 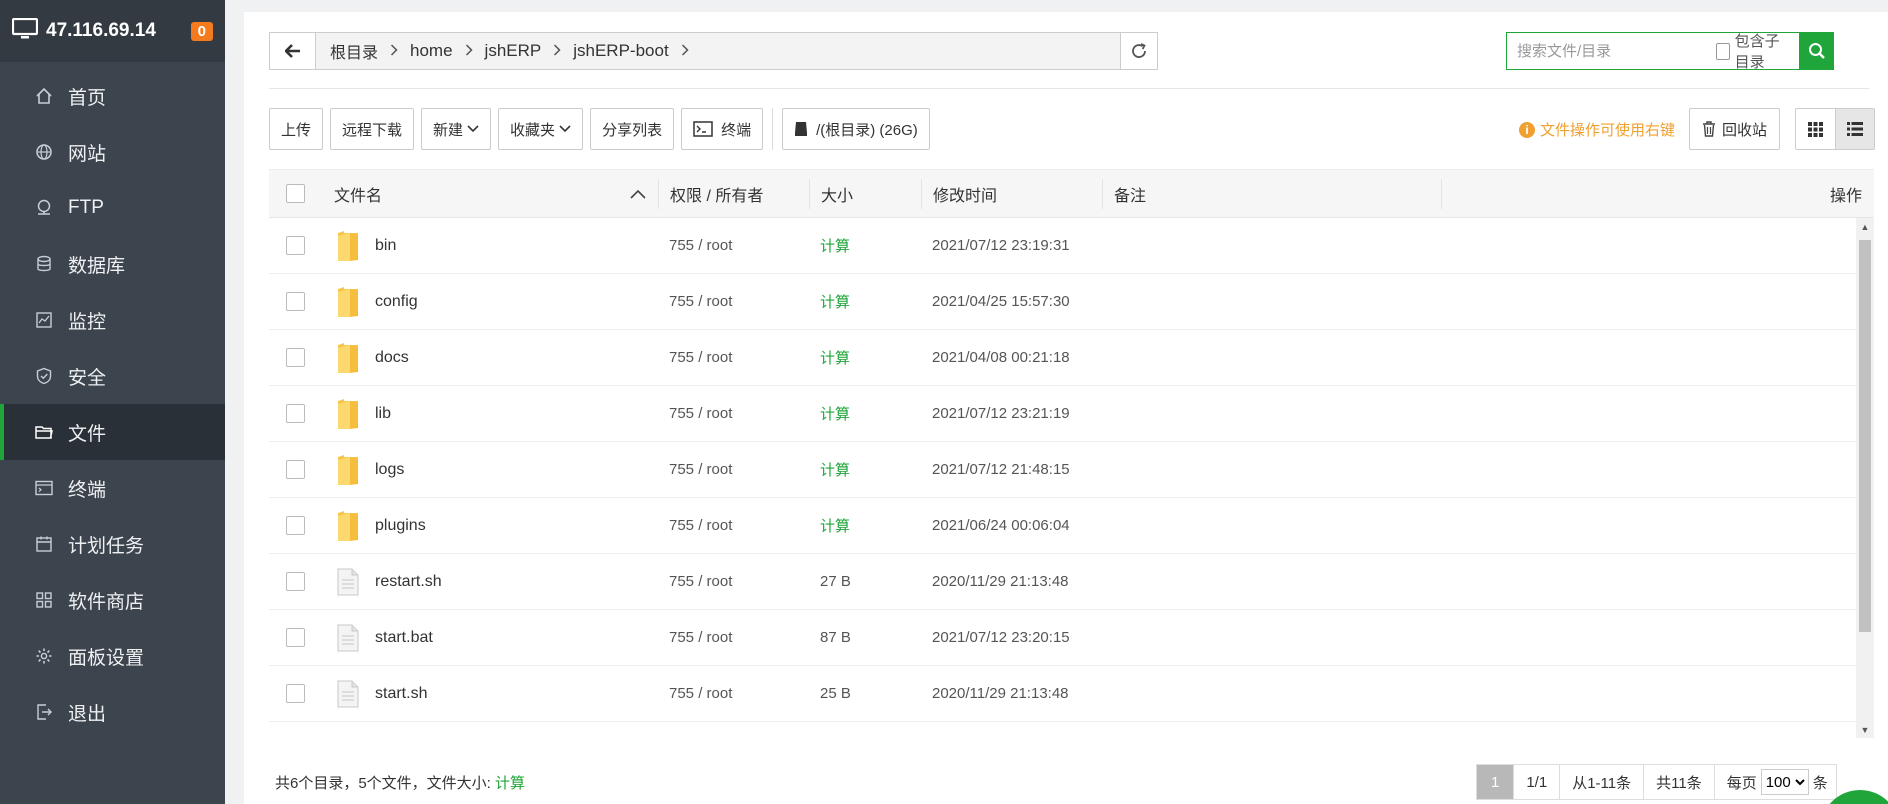 What do you see at coordinates (112, 600) in the screenshot?
I see `sidebar-item-9: 软件商店` at bounding box center [112, 600].